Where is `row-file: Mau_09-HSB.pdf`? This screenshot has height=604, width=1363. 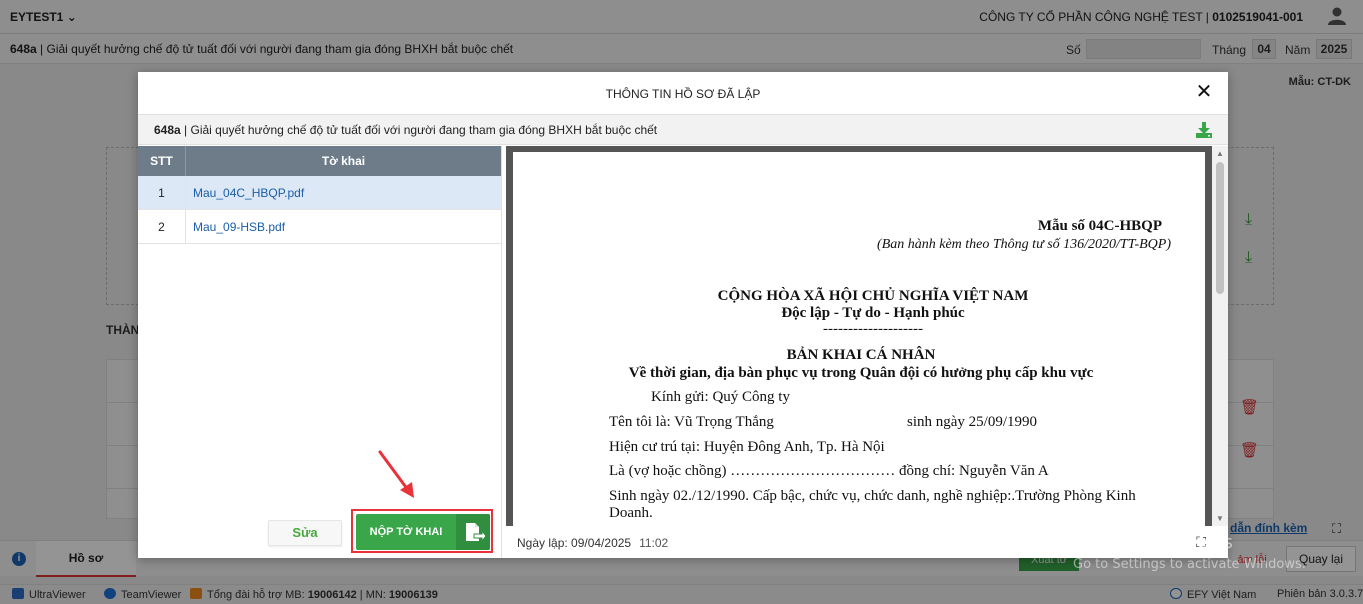 row-file: Mau_09-HSB.pdf is located at coordinates (343, 226).